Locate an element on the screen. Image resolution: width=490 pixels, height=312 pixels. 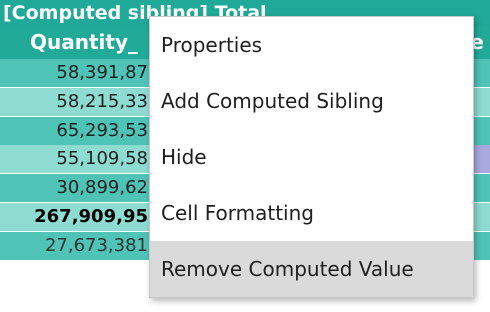
quantity-cell: 55,109,58 is located at coordinates (75, 159).